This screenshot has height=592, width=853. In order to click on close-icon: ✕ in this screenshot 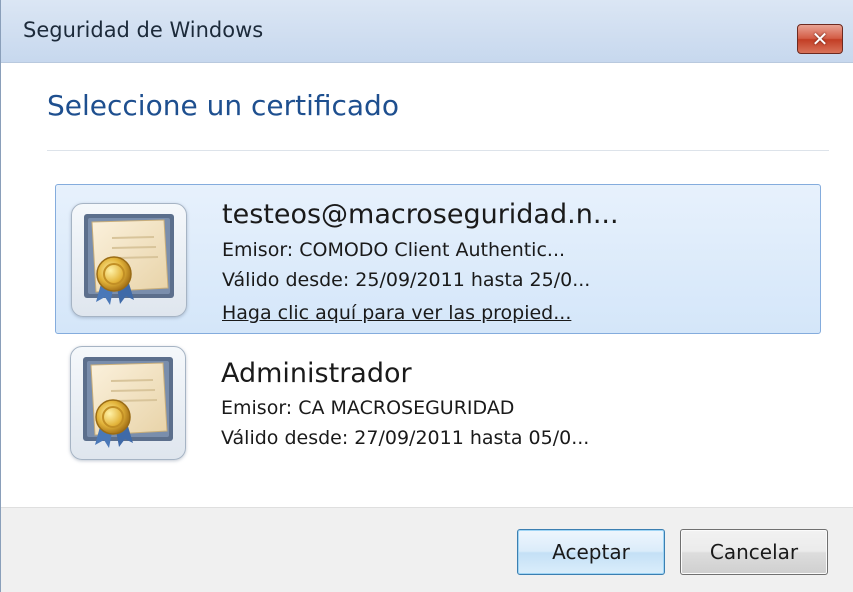, I will do `click(820, 39)`.